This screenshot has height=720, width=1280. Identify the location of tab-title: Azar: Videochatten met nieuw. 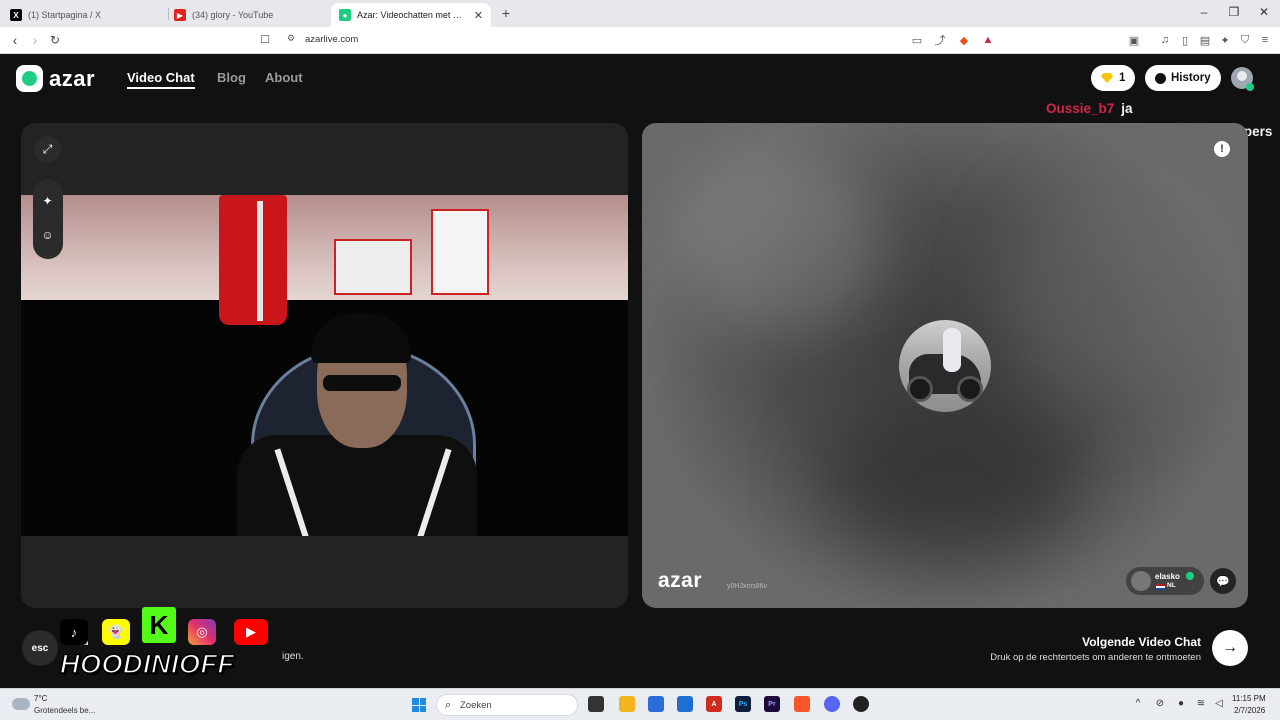
(411, 15).